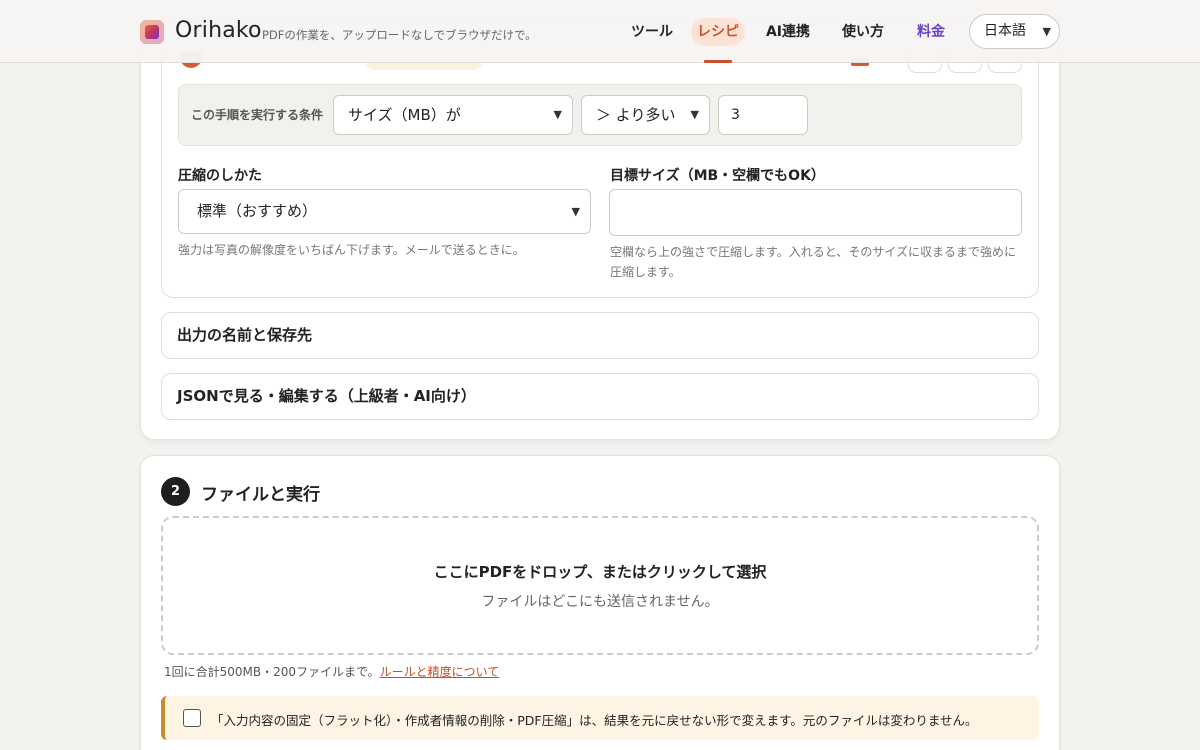 The width and height of the screenshot is (1200, 750). I want to click on condition-field-select: サイズ（MB）が ▼, so click(453, 115).